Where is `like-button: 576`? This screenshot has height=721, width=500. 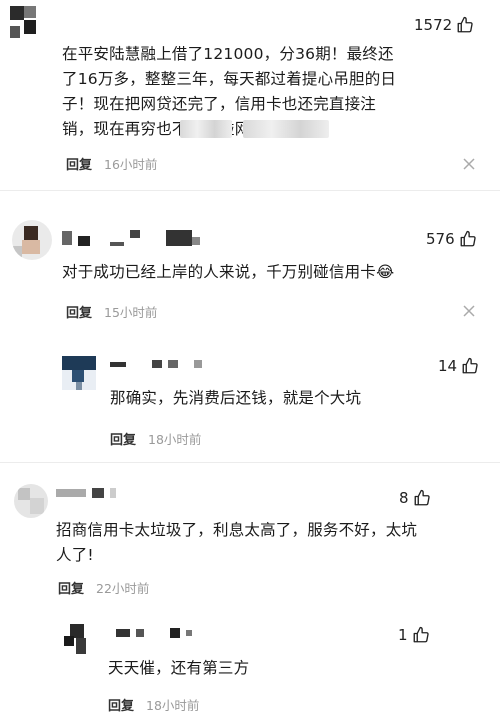 like-button: 576 is located at coordinates (451, 239).